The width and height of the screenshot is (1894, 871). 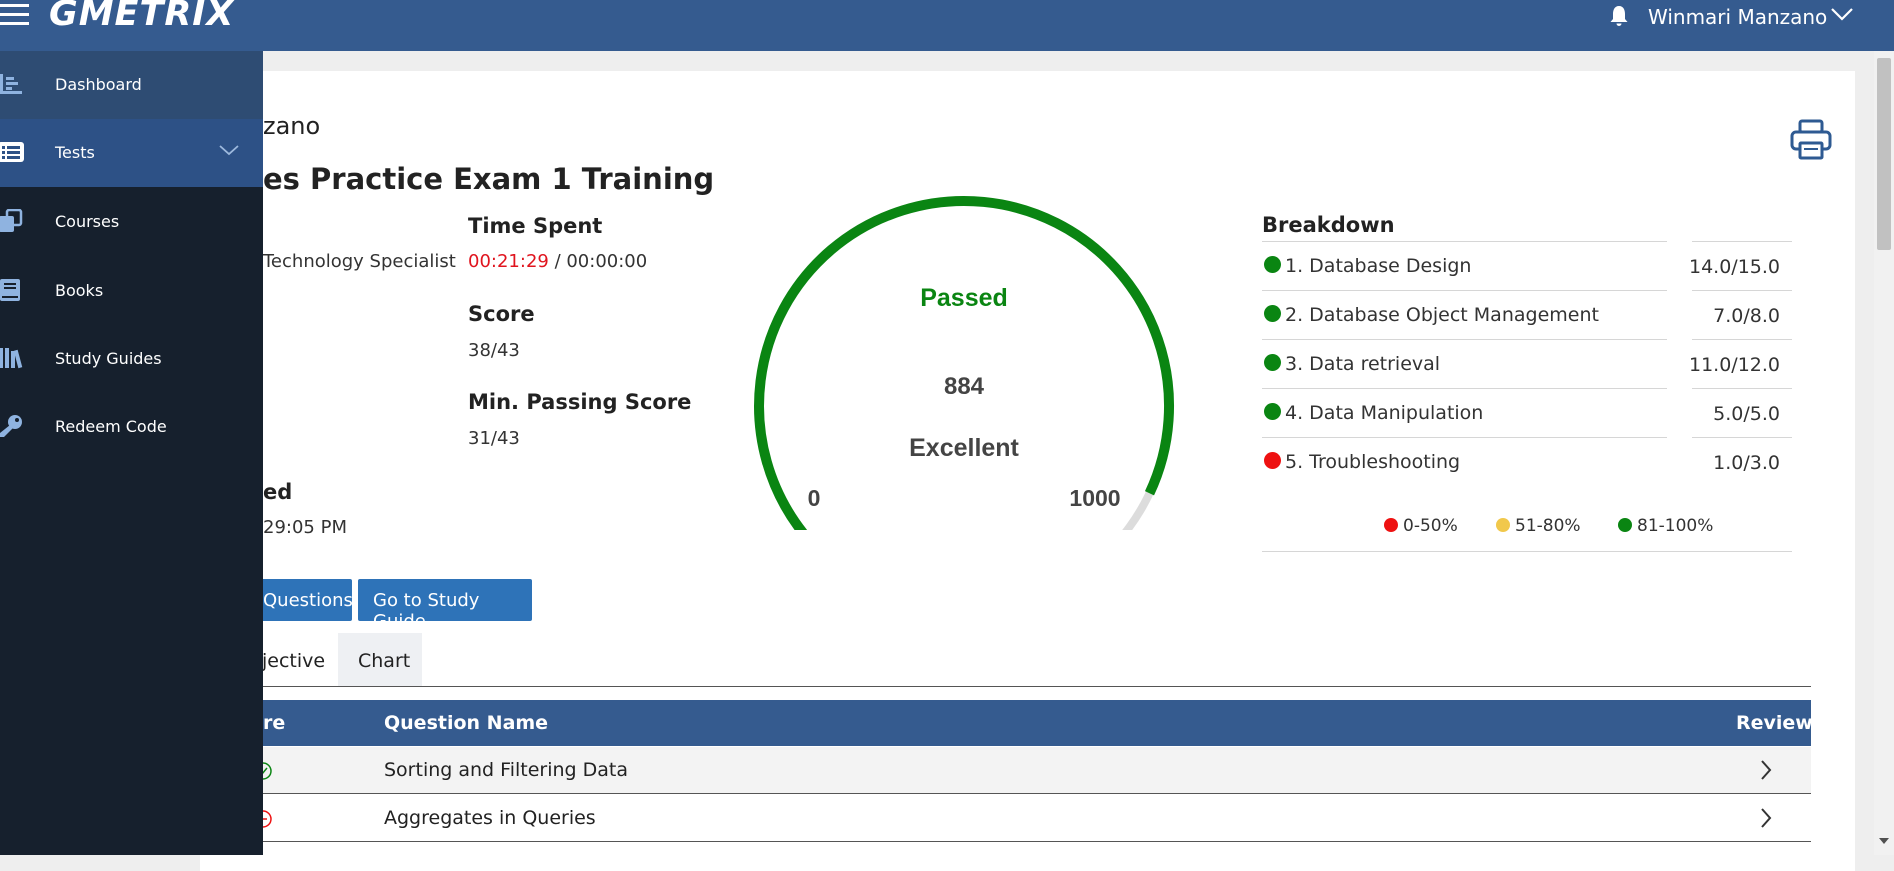 What do you see at coordinates (964, 298) in the screenshot?
I see `gauge-status: Passed` at bounding box center [964, 298].